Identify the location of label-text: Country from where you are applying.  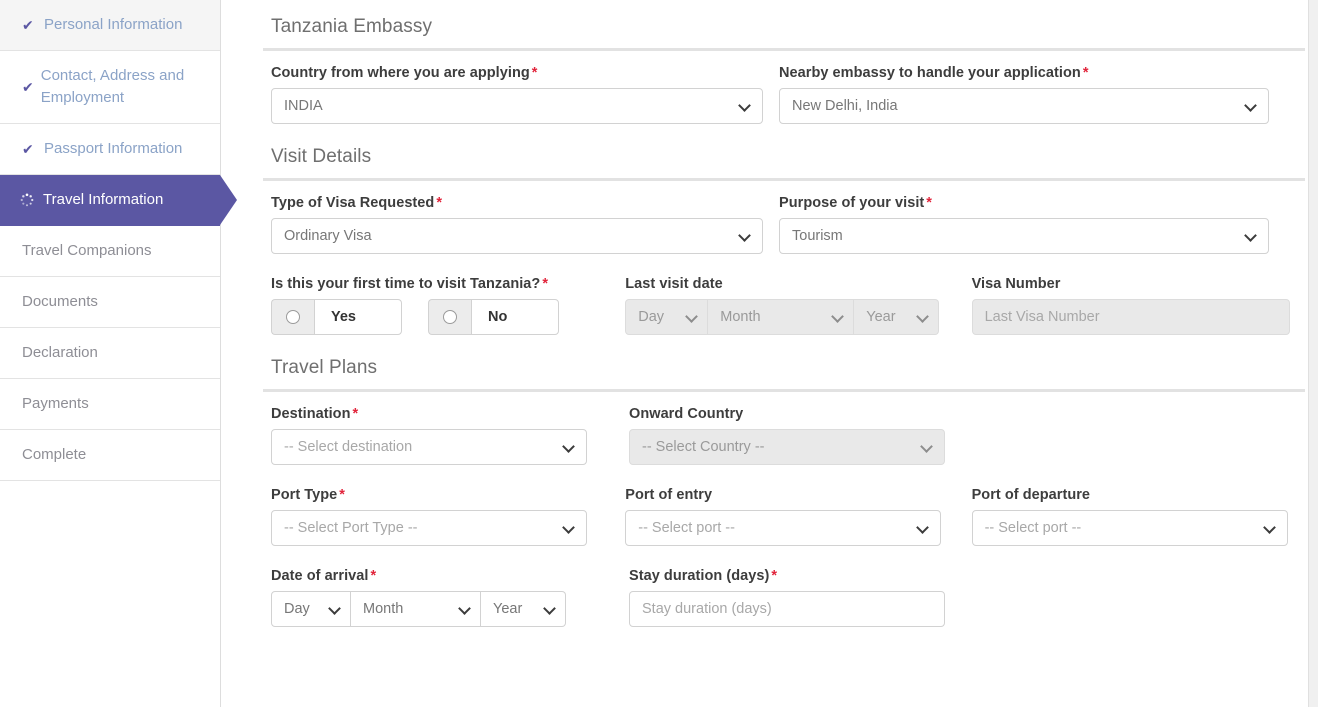
(400, 73).